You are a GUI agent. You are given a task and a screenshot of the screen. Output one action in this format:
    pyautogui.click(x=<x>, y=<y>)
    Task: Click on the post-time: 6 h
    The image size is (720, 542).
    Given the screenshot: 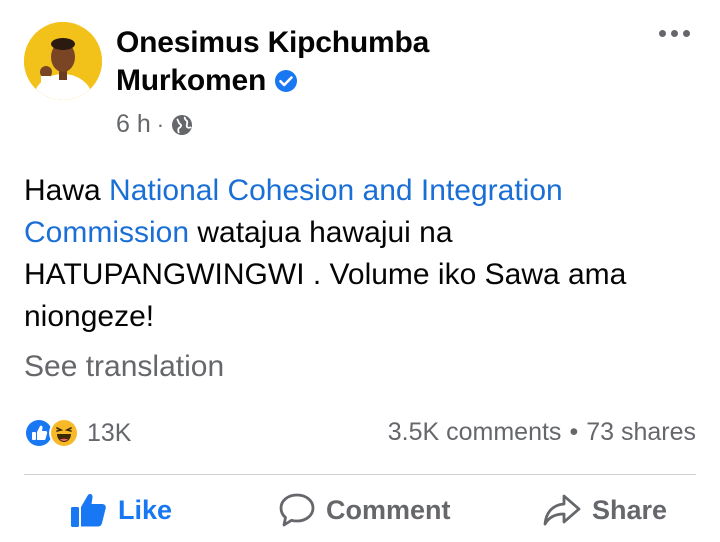 What is the action you would take?
    pyautogui.click(x=133, y=124)
    